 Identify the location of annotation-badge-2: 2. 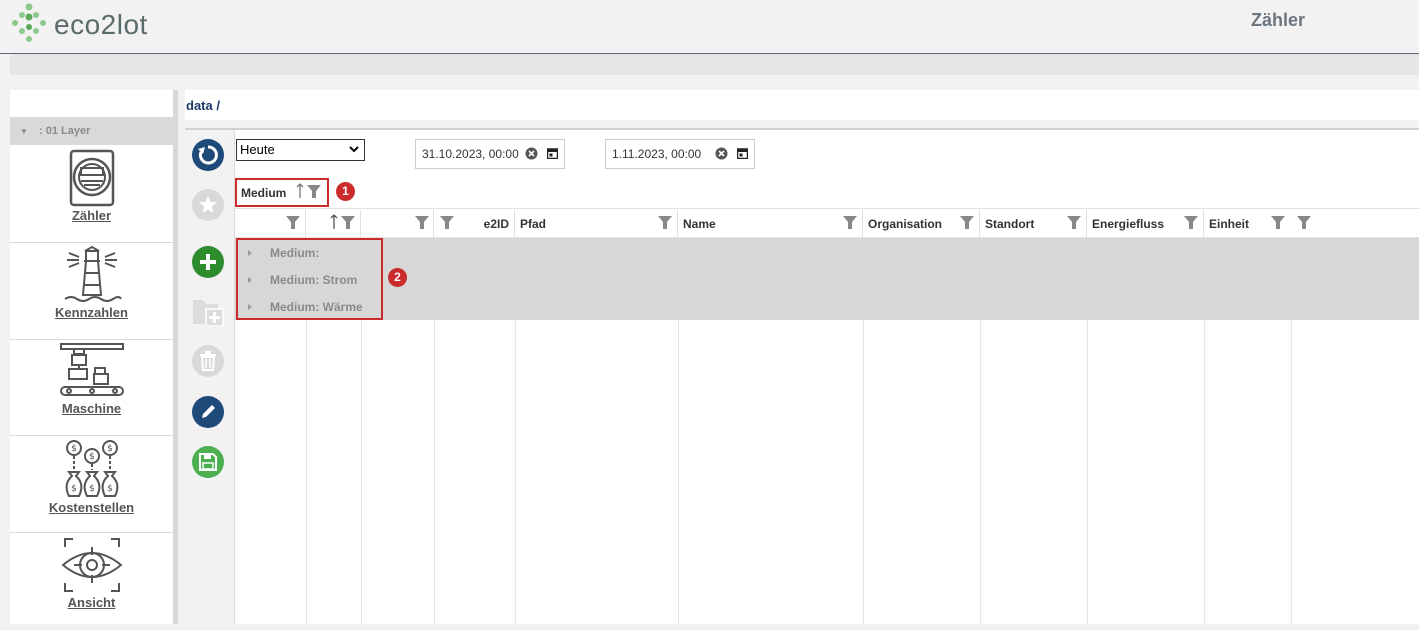
(397, 277).